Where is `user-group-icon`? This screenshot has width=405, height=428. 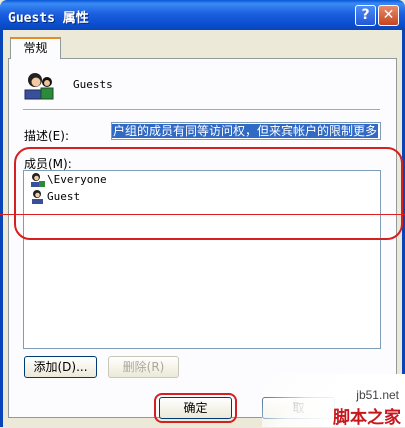
user-group-icon is located at coordinates (39, 86).